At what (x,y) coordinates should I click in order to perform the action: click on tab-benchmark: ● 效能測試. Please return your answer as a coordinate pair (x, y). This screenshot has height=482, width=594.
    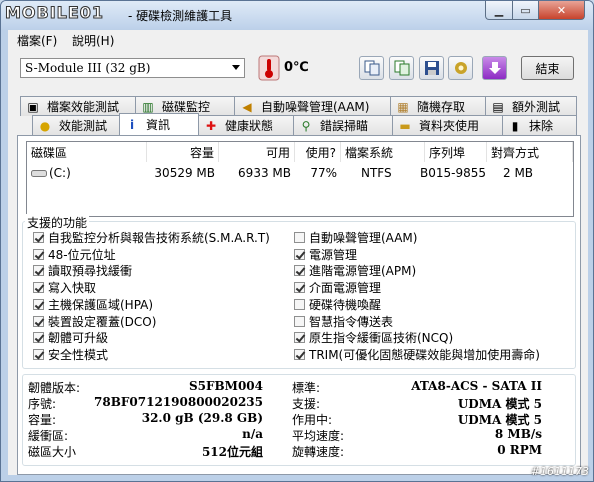
    Looking at the image, I should click on (76, 125).